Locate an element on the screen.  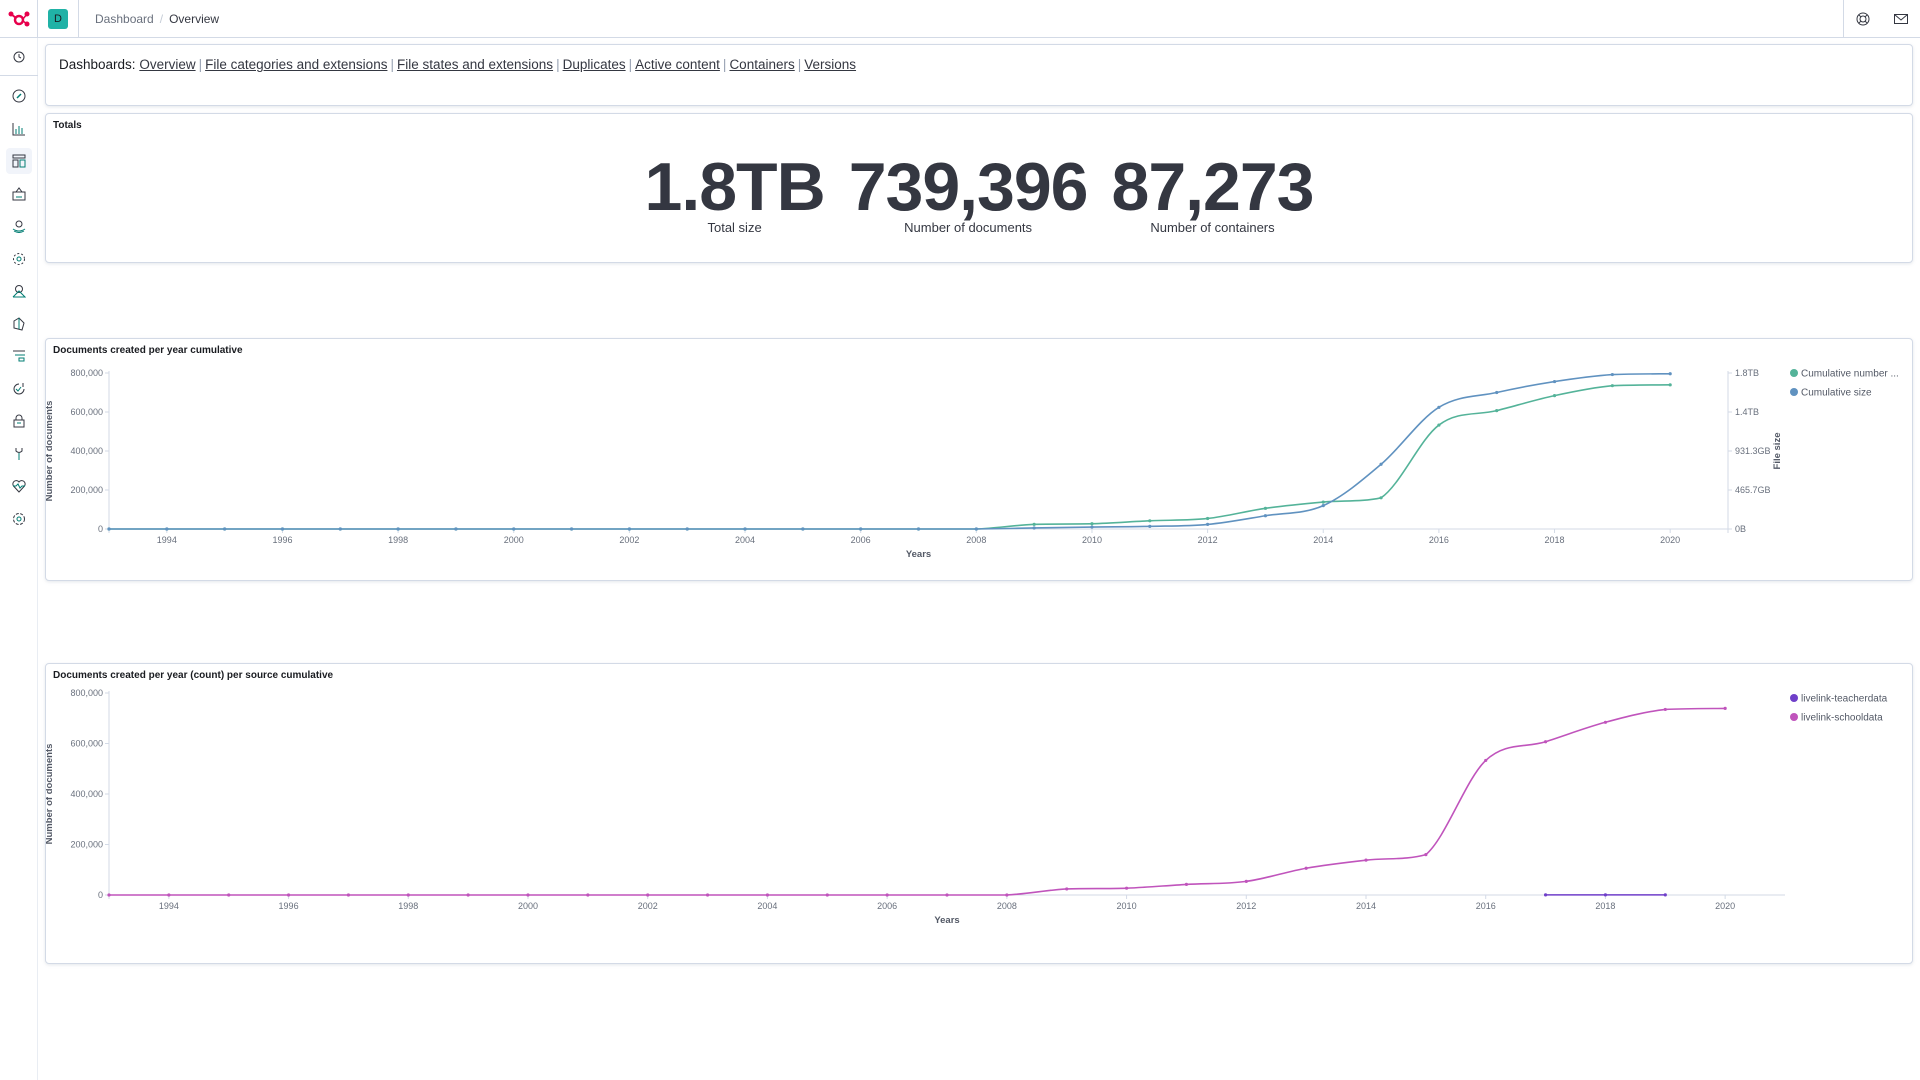
x-tick-label: 2002 is located at coordinates (629, 540).